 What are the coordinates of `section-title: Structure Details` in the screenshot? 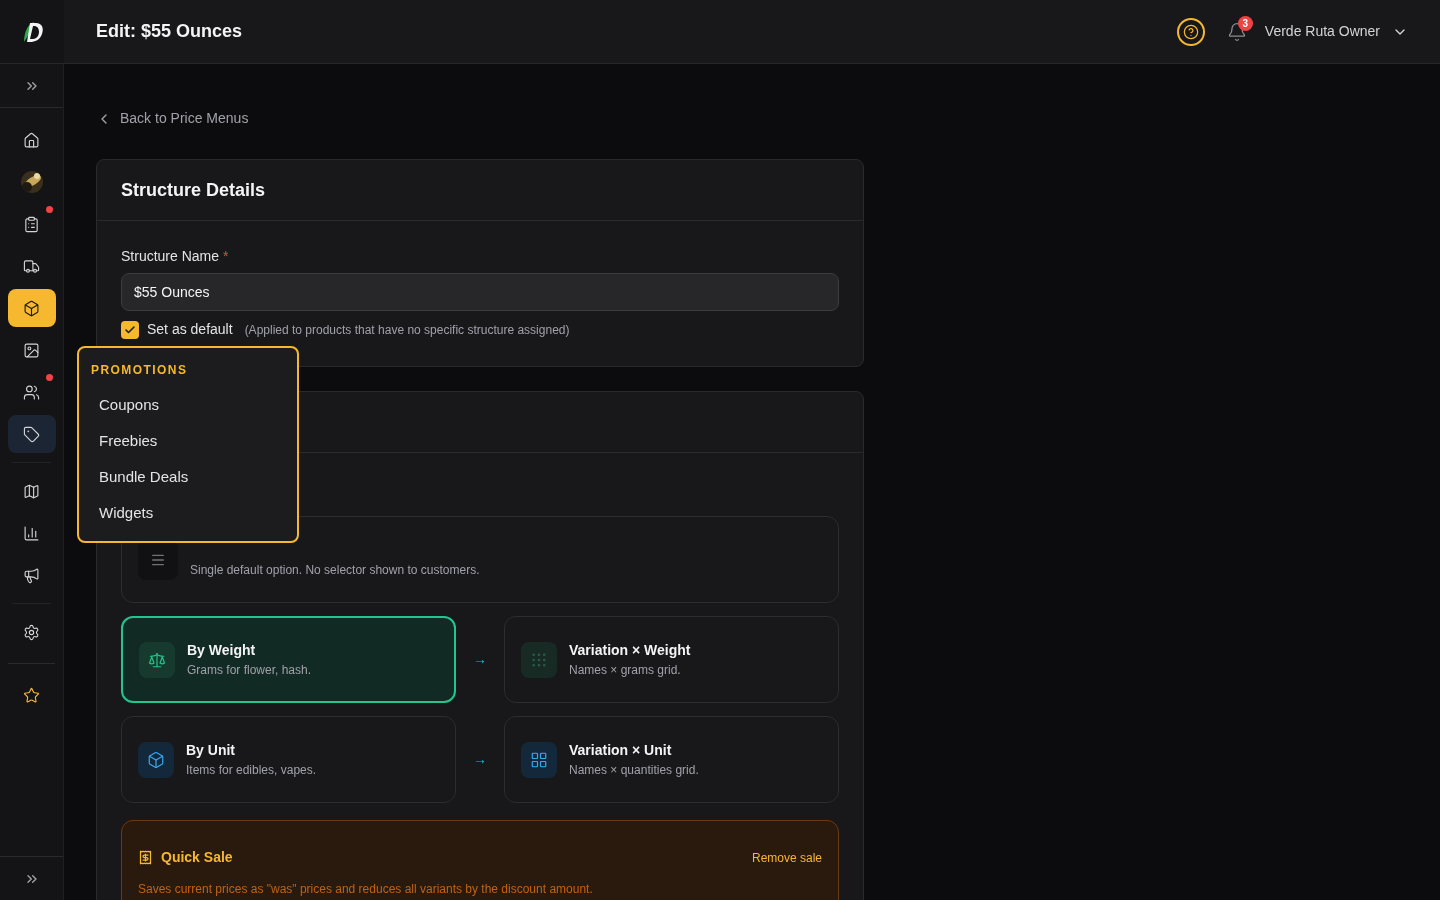 It's located at (193, 190).